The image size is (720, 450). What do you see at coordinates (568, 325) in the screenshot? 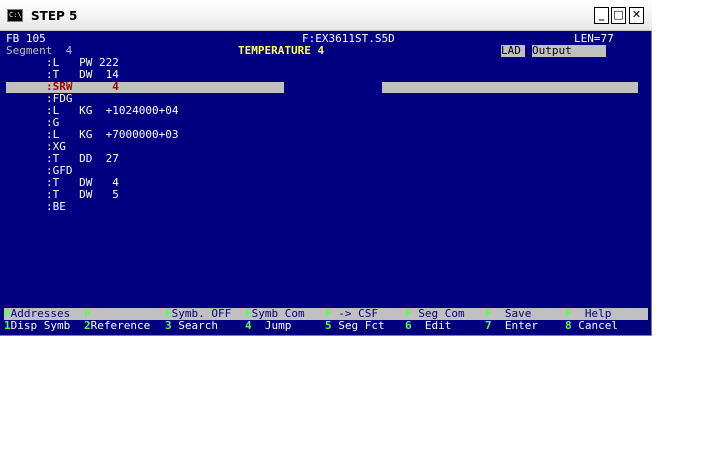
I see `fkey-number: 8` at bounding box center [568, 325].